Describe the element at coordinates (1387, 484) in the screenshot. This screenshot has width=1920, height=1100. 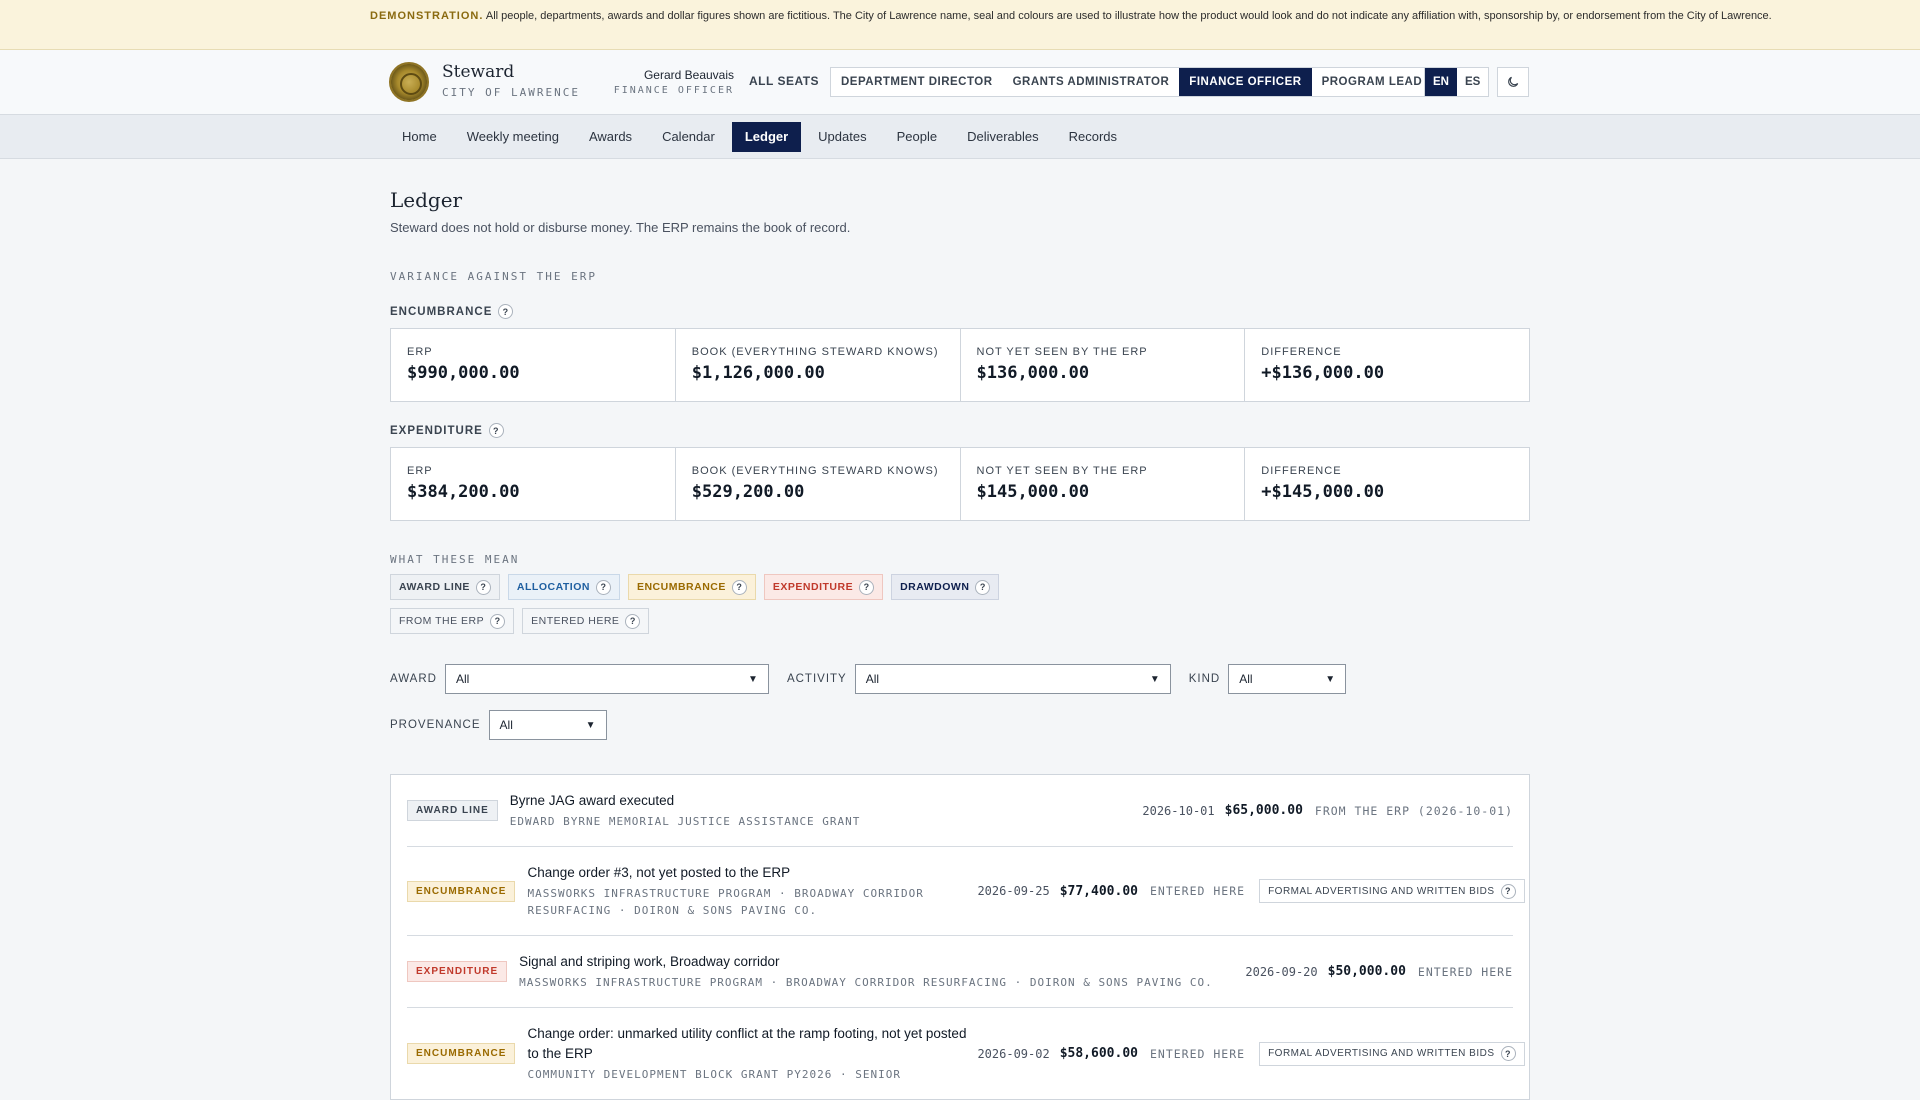
I see `expenditure-difference-card: DIFFERENCE +$145,000.00` at that location.